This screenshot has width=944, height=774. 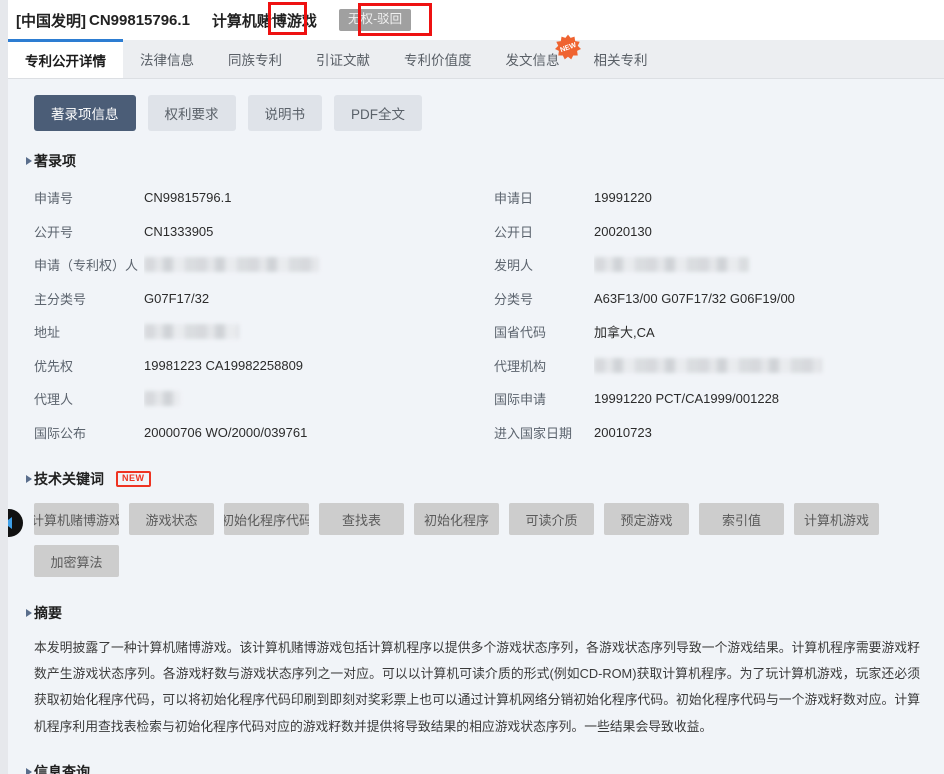 What do you see at coordinates (764, 265) in the screenshot?
I see `bib-value-2-right` at bounding box center [764, 265].